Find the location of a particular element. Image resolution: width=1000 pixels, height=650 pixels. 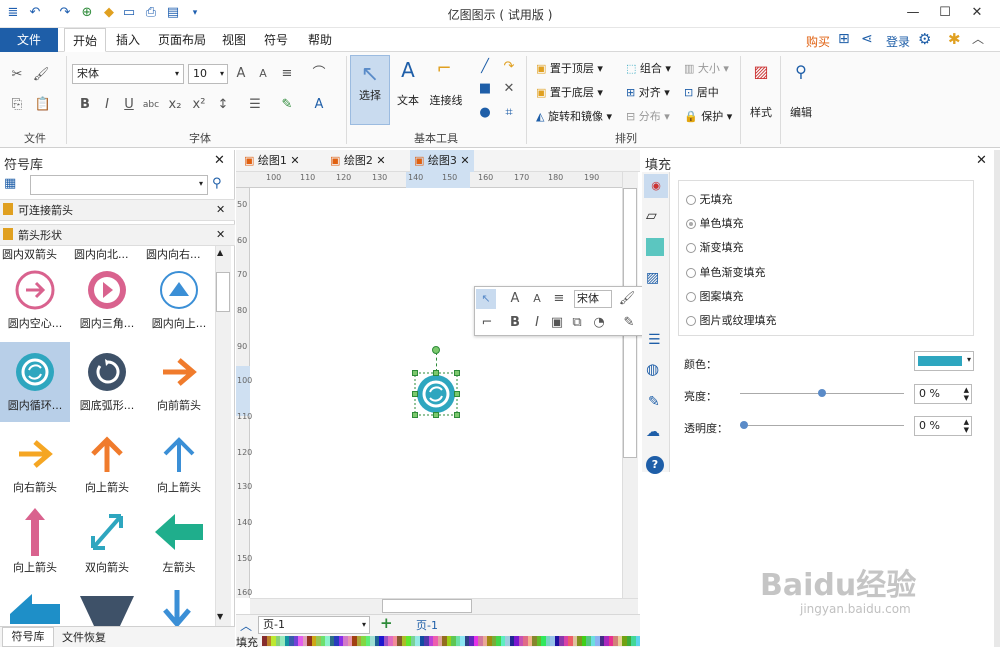

add-page-icon: + is located at coordinates (386, 623).